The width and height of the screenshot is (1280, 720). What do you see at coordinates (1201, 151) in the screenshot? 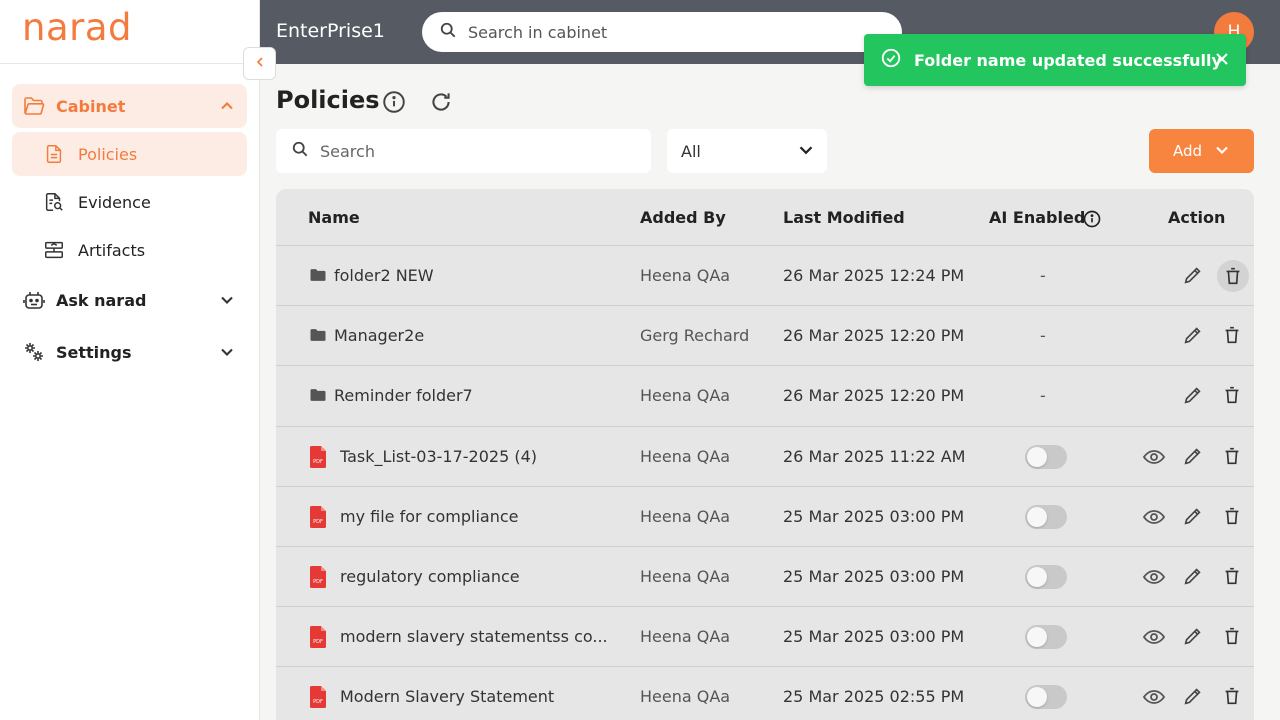
I see `add-button: Add` at bounding box center [1201, 151].